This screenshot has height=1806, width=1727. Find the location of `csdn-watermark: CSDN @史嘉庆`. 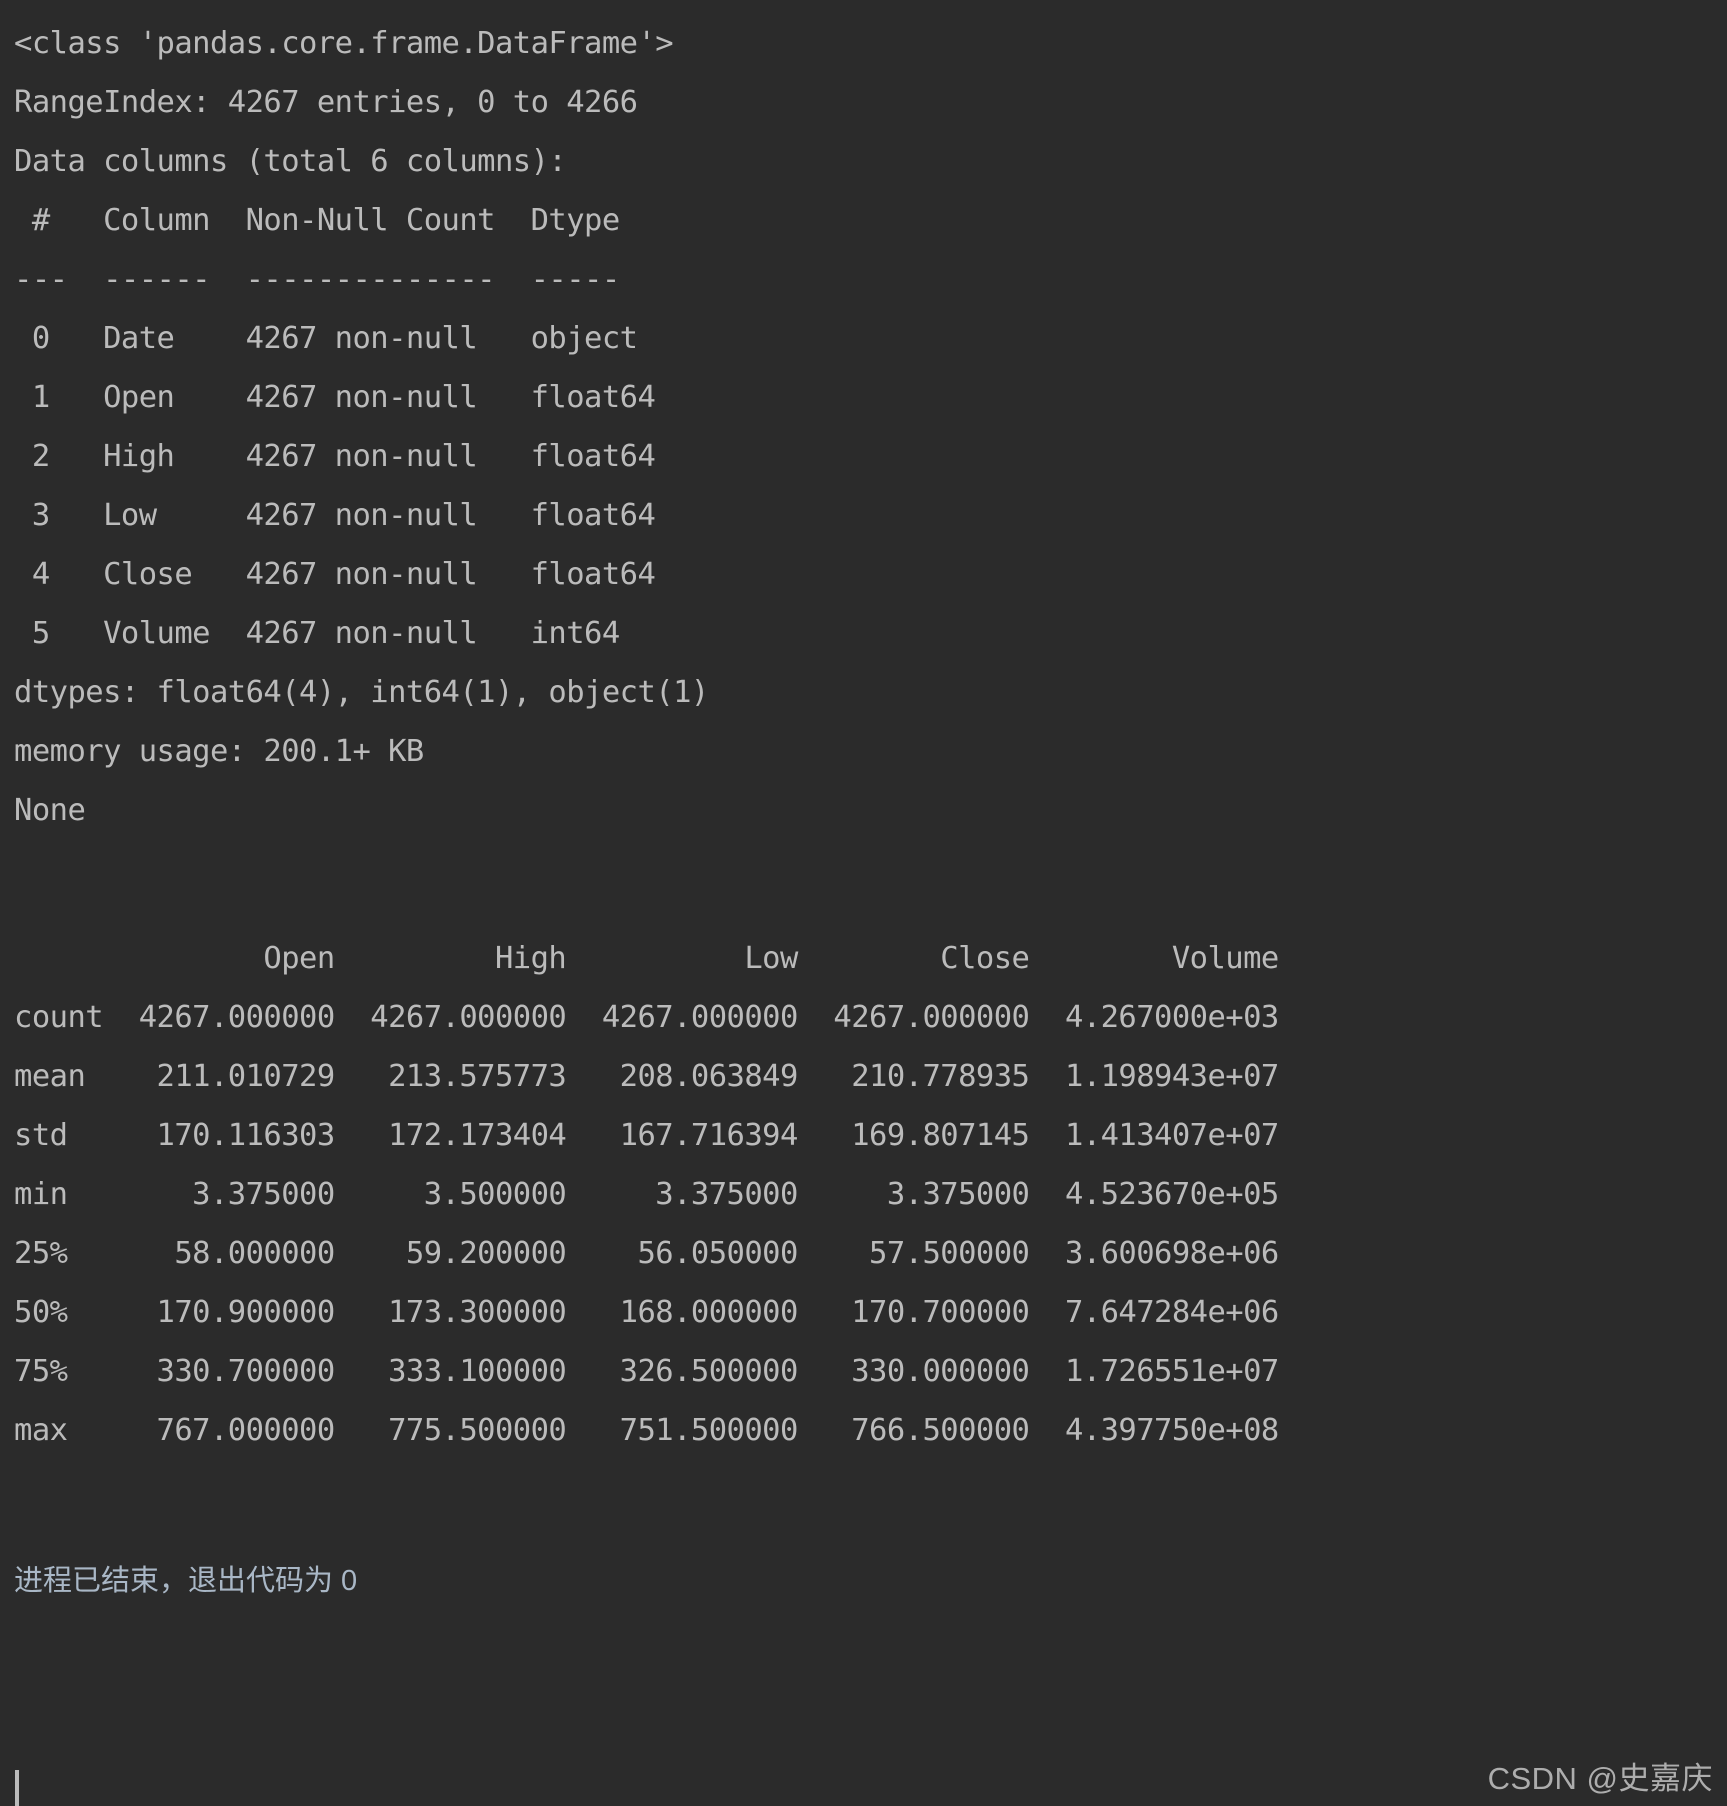

csdn-watermark: CSDN @史嘉庆 is located at coordinates (1600, 1778).